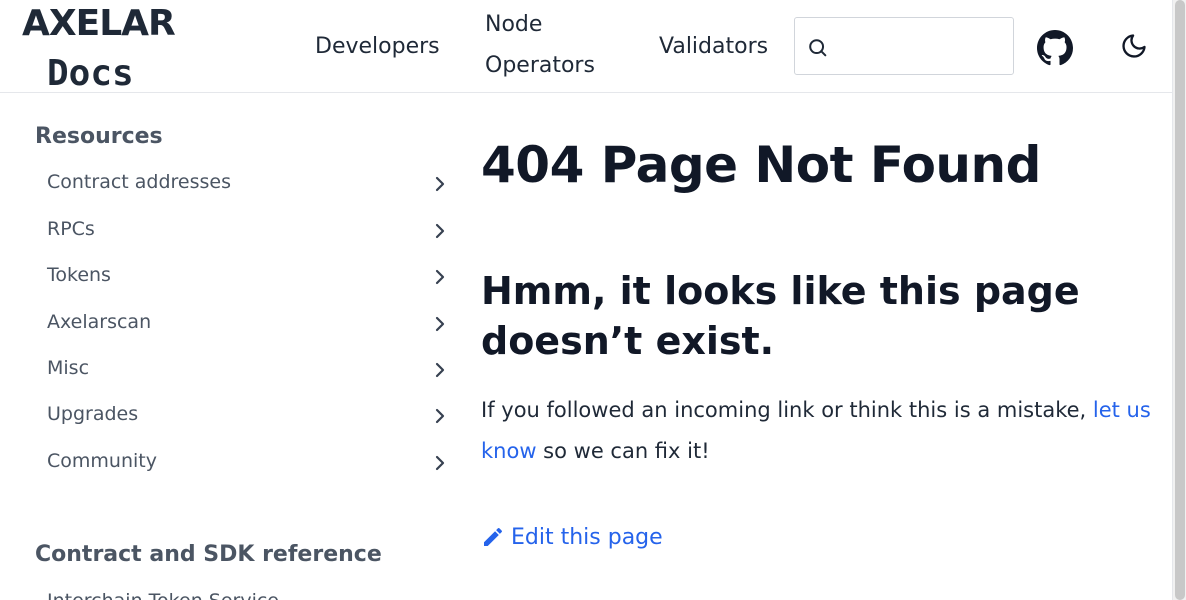  Describe the element at coordinates (99, 322) in the screenshot. I see `sidebar-item-label: Axelarscan` at that location.